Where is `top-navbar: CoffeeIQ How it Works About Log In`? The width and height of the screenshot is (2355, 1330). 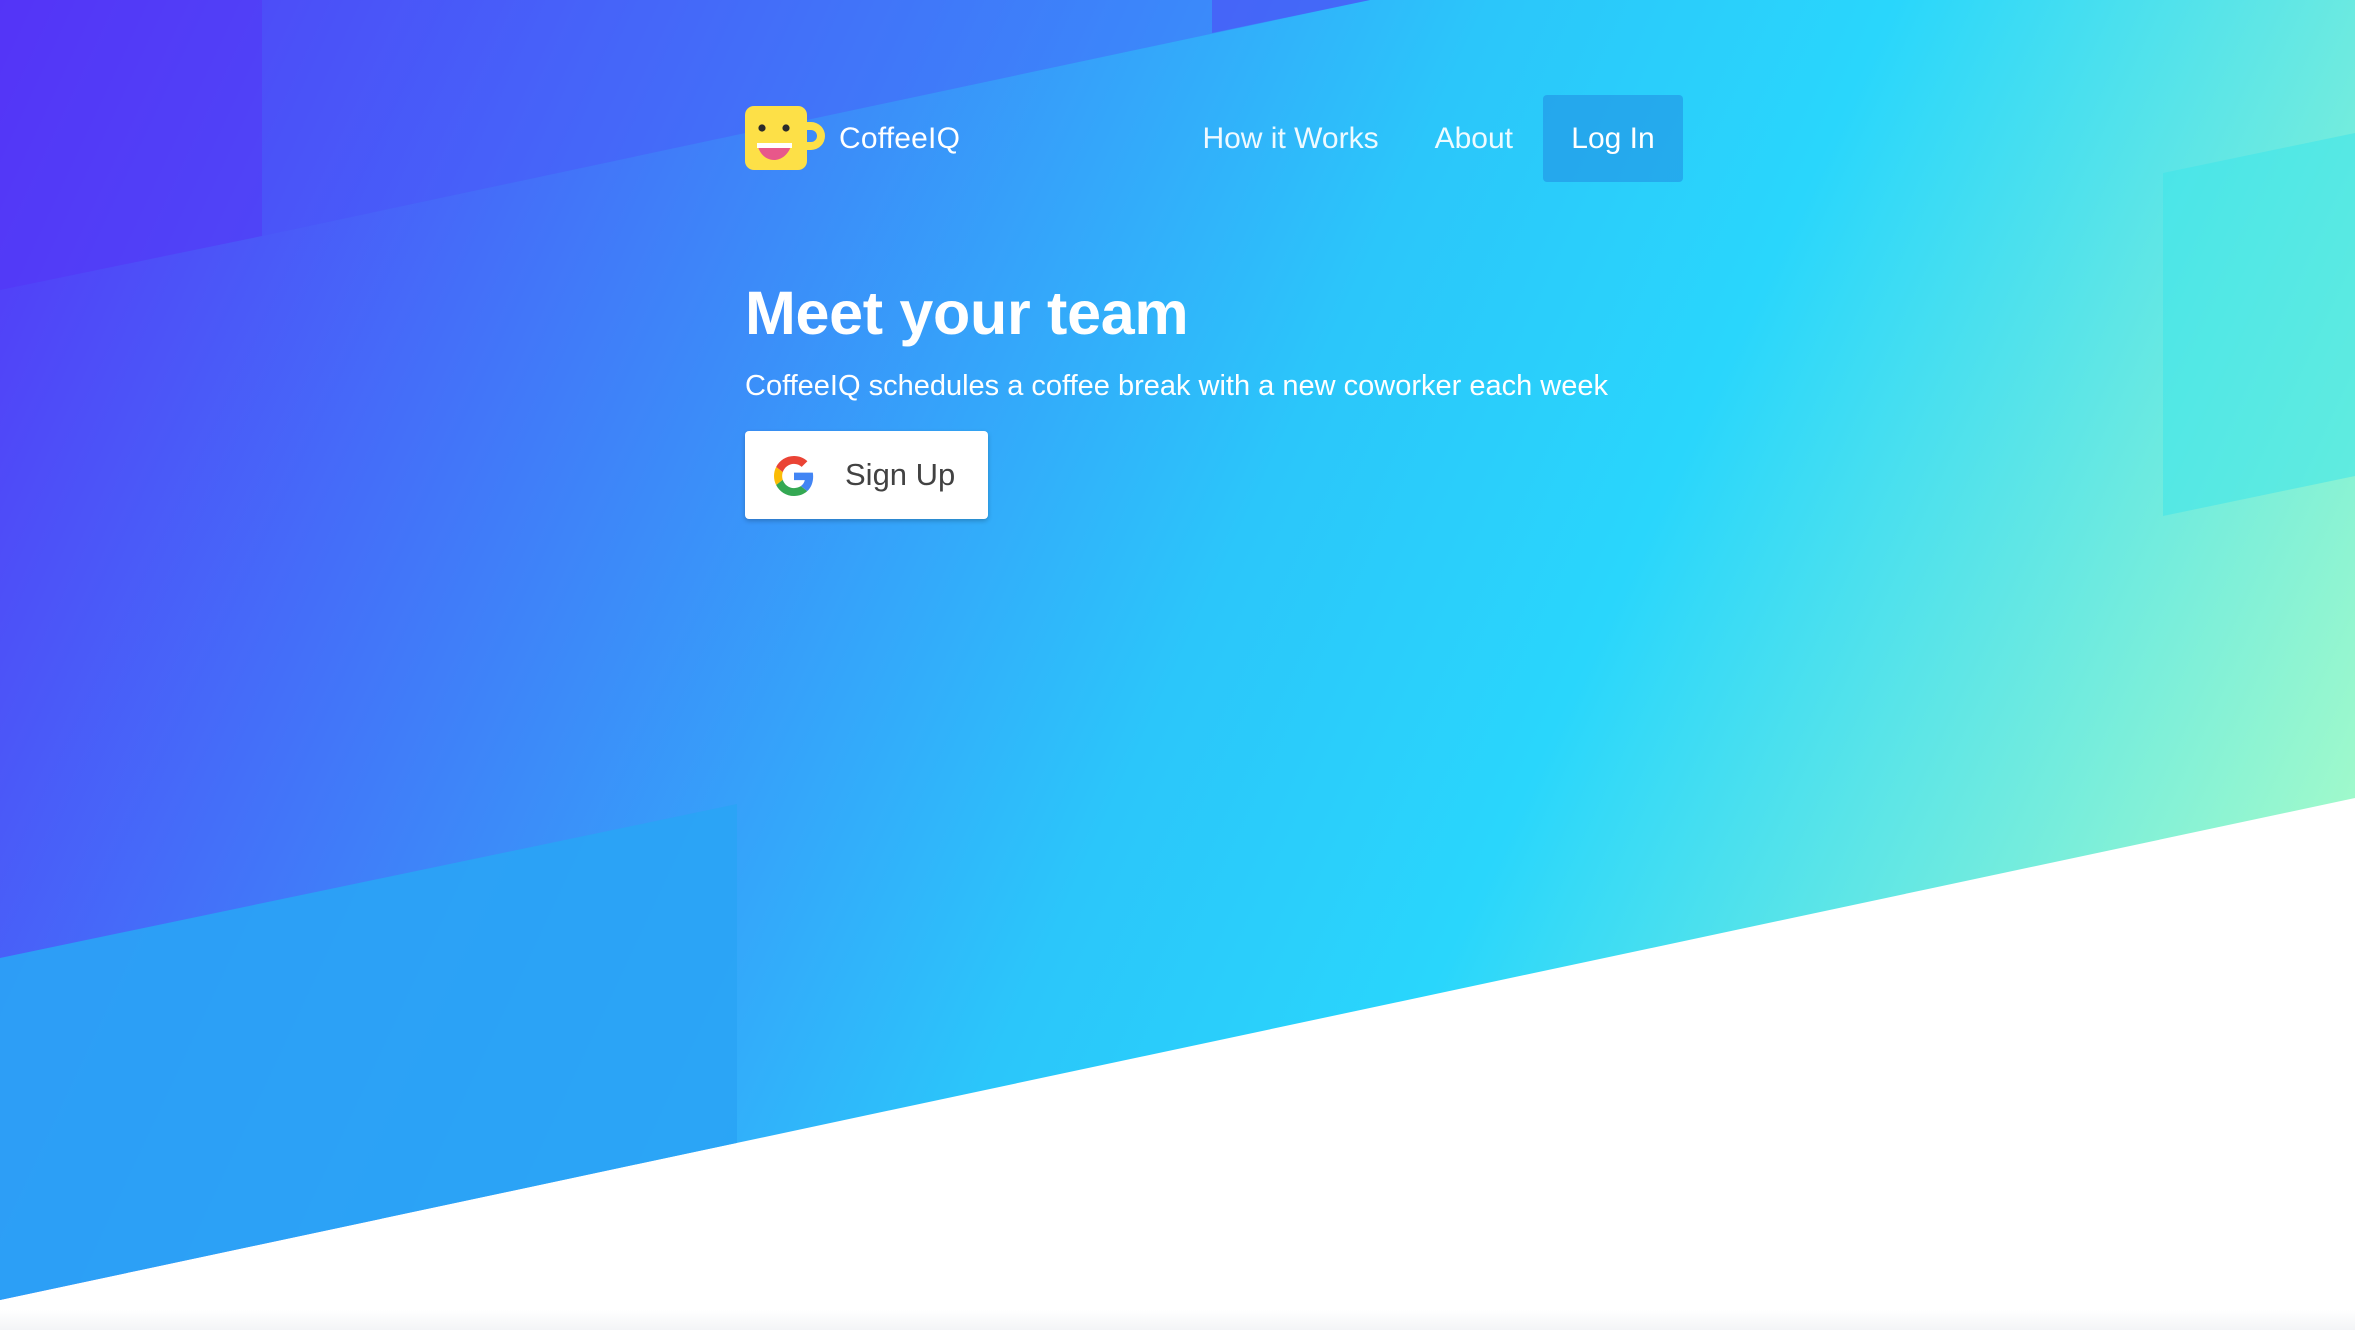
top-navbar: CoffeeIQ How it Works About Log In is located at coordinates (1214, 138).